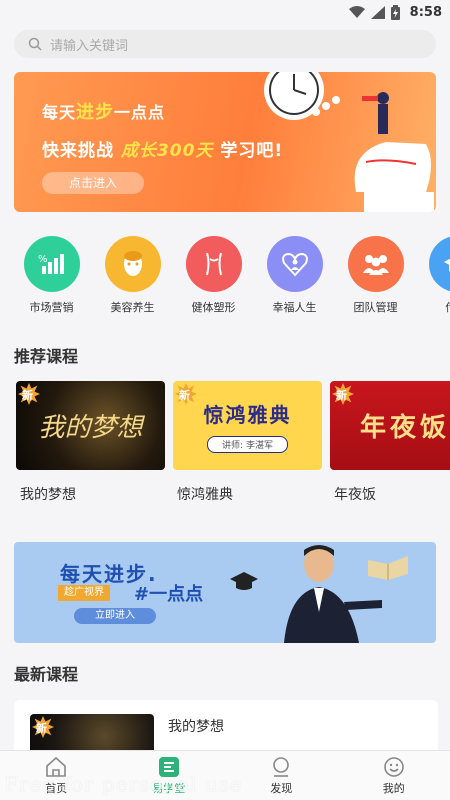  I want to click on team-icon, so click(375, 264).